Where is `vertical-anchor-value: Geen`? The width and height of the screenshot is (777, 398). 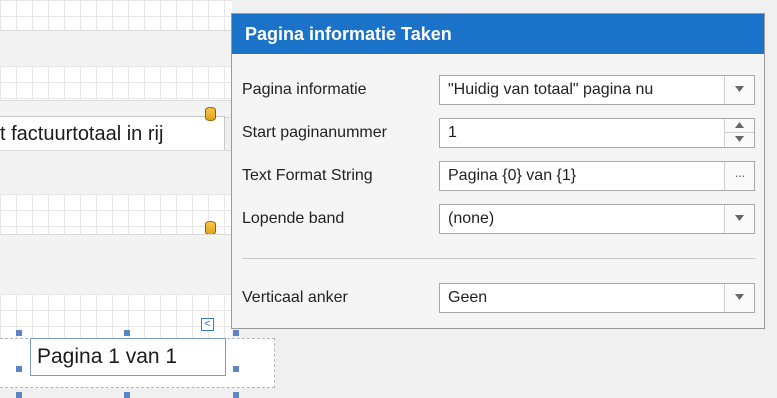 vertical-anchor-value: Geen is located at coordinates (468, 297).